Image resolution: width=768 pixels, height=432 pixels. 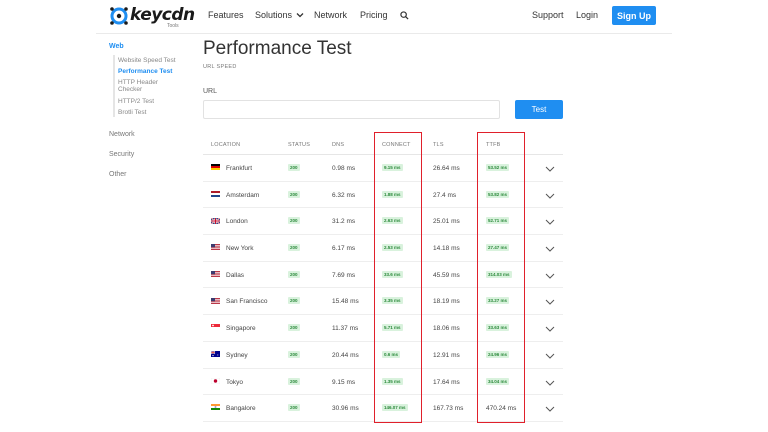 What do you see at coordinates (398, 277) in the screenshot?
I see `connect-column-highlight` at bounding box center [398, 277].